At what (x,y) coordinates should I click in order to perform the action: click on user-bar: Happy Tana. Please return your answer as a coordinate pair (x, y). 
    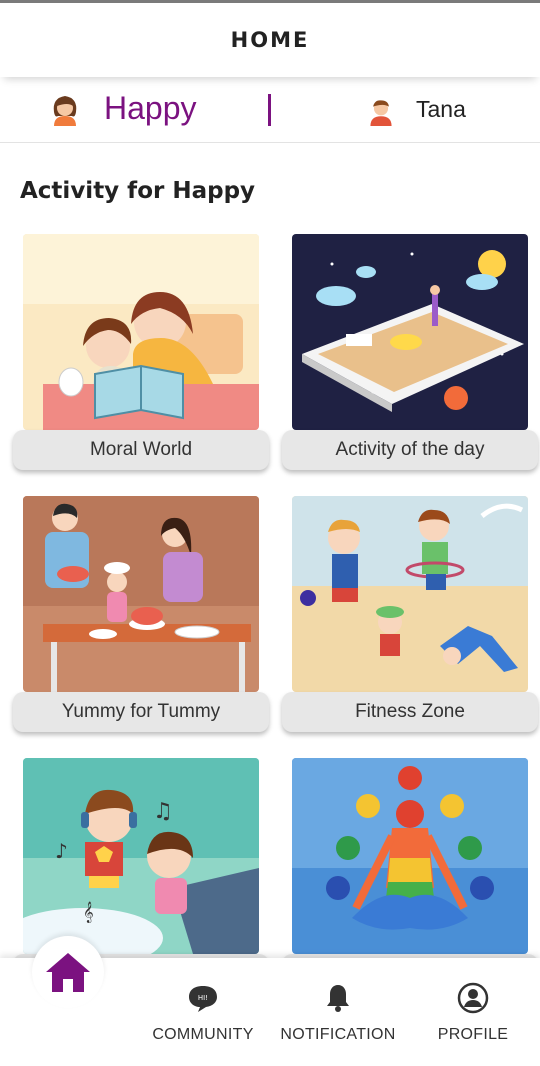
    Looking at the image, I should click on (270, 110).